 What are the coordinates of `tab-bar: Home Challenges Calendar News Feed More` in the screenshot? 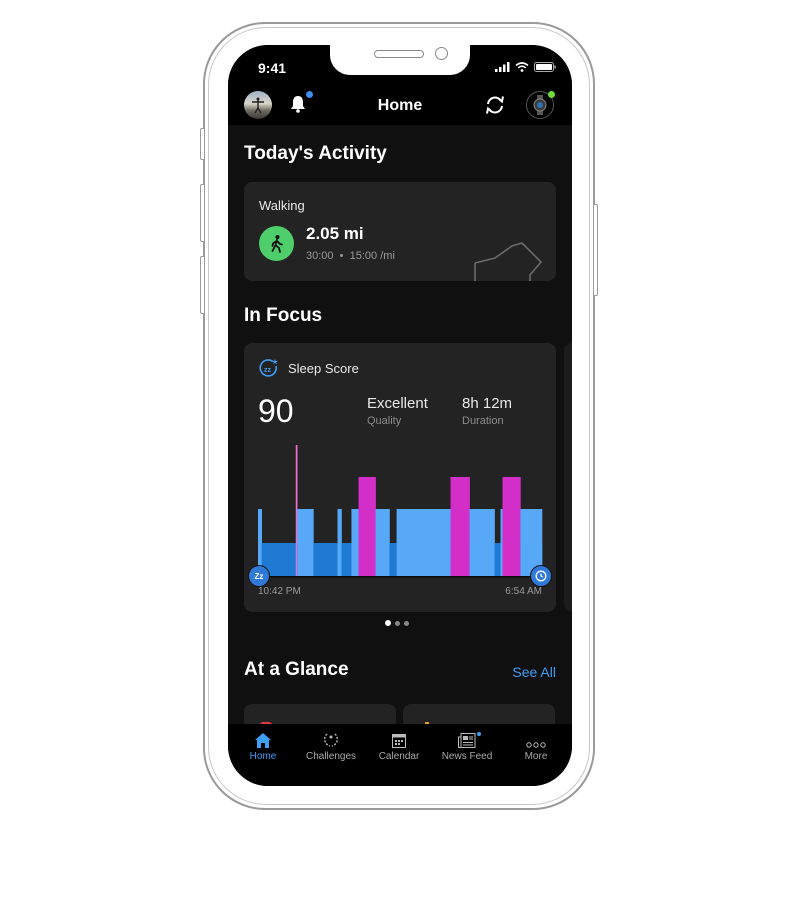 It's located at (400, 755).